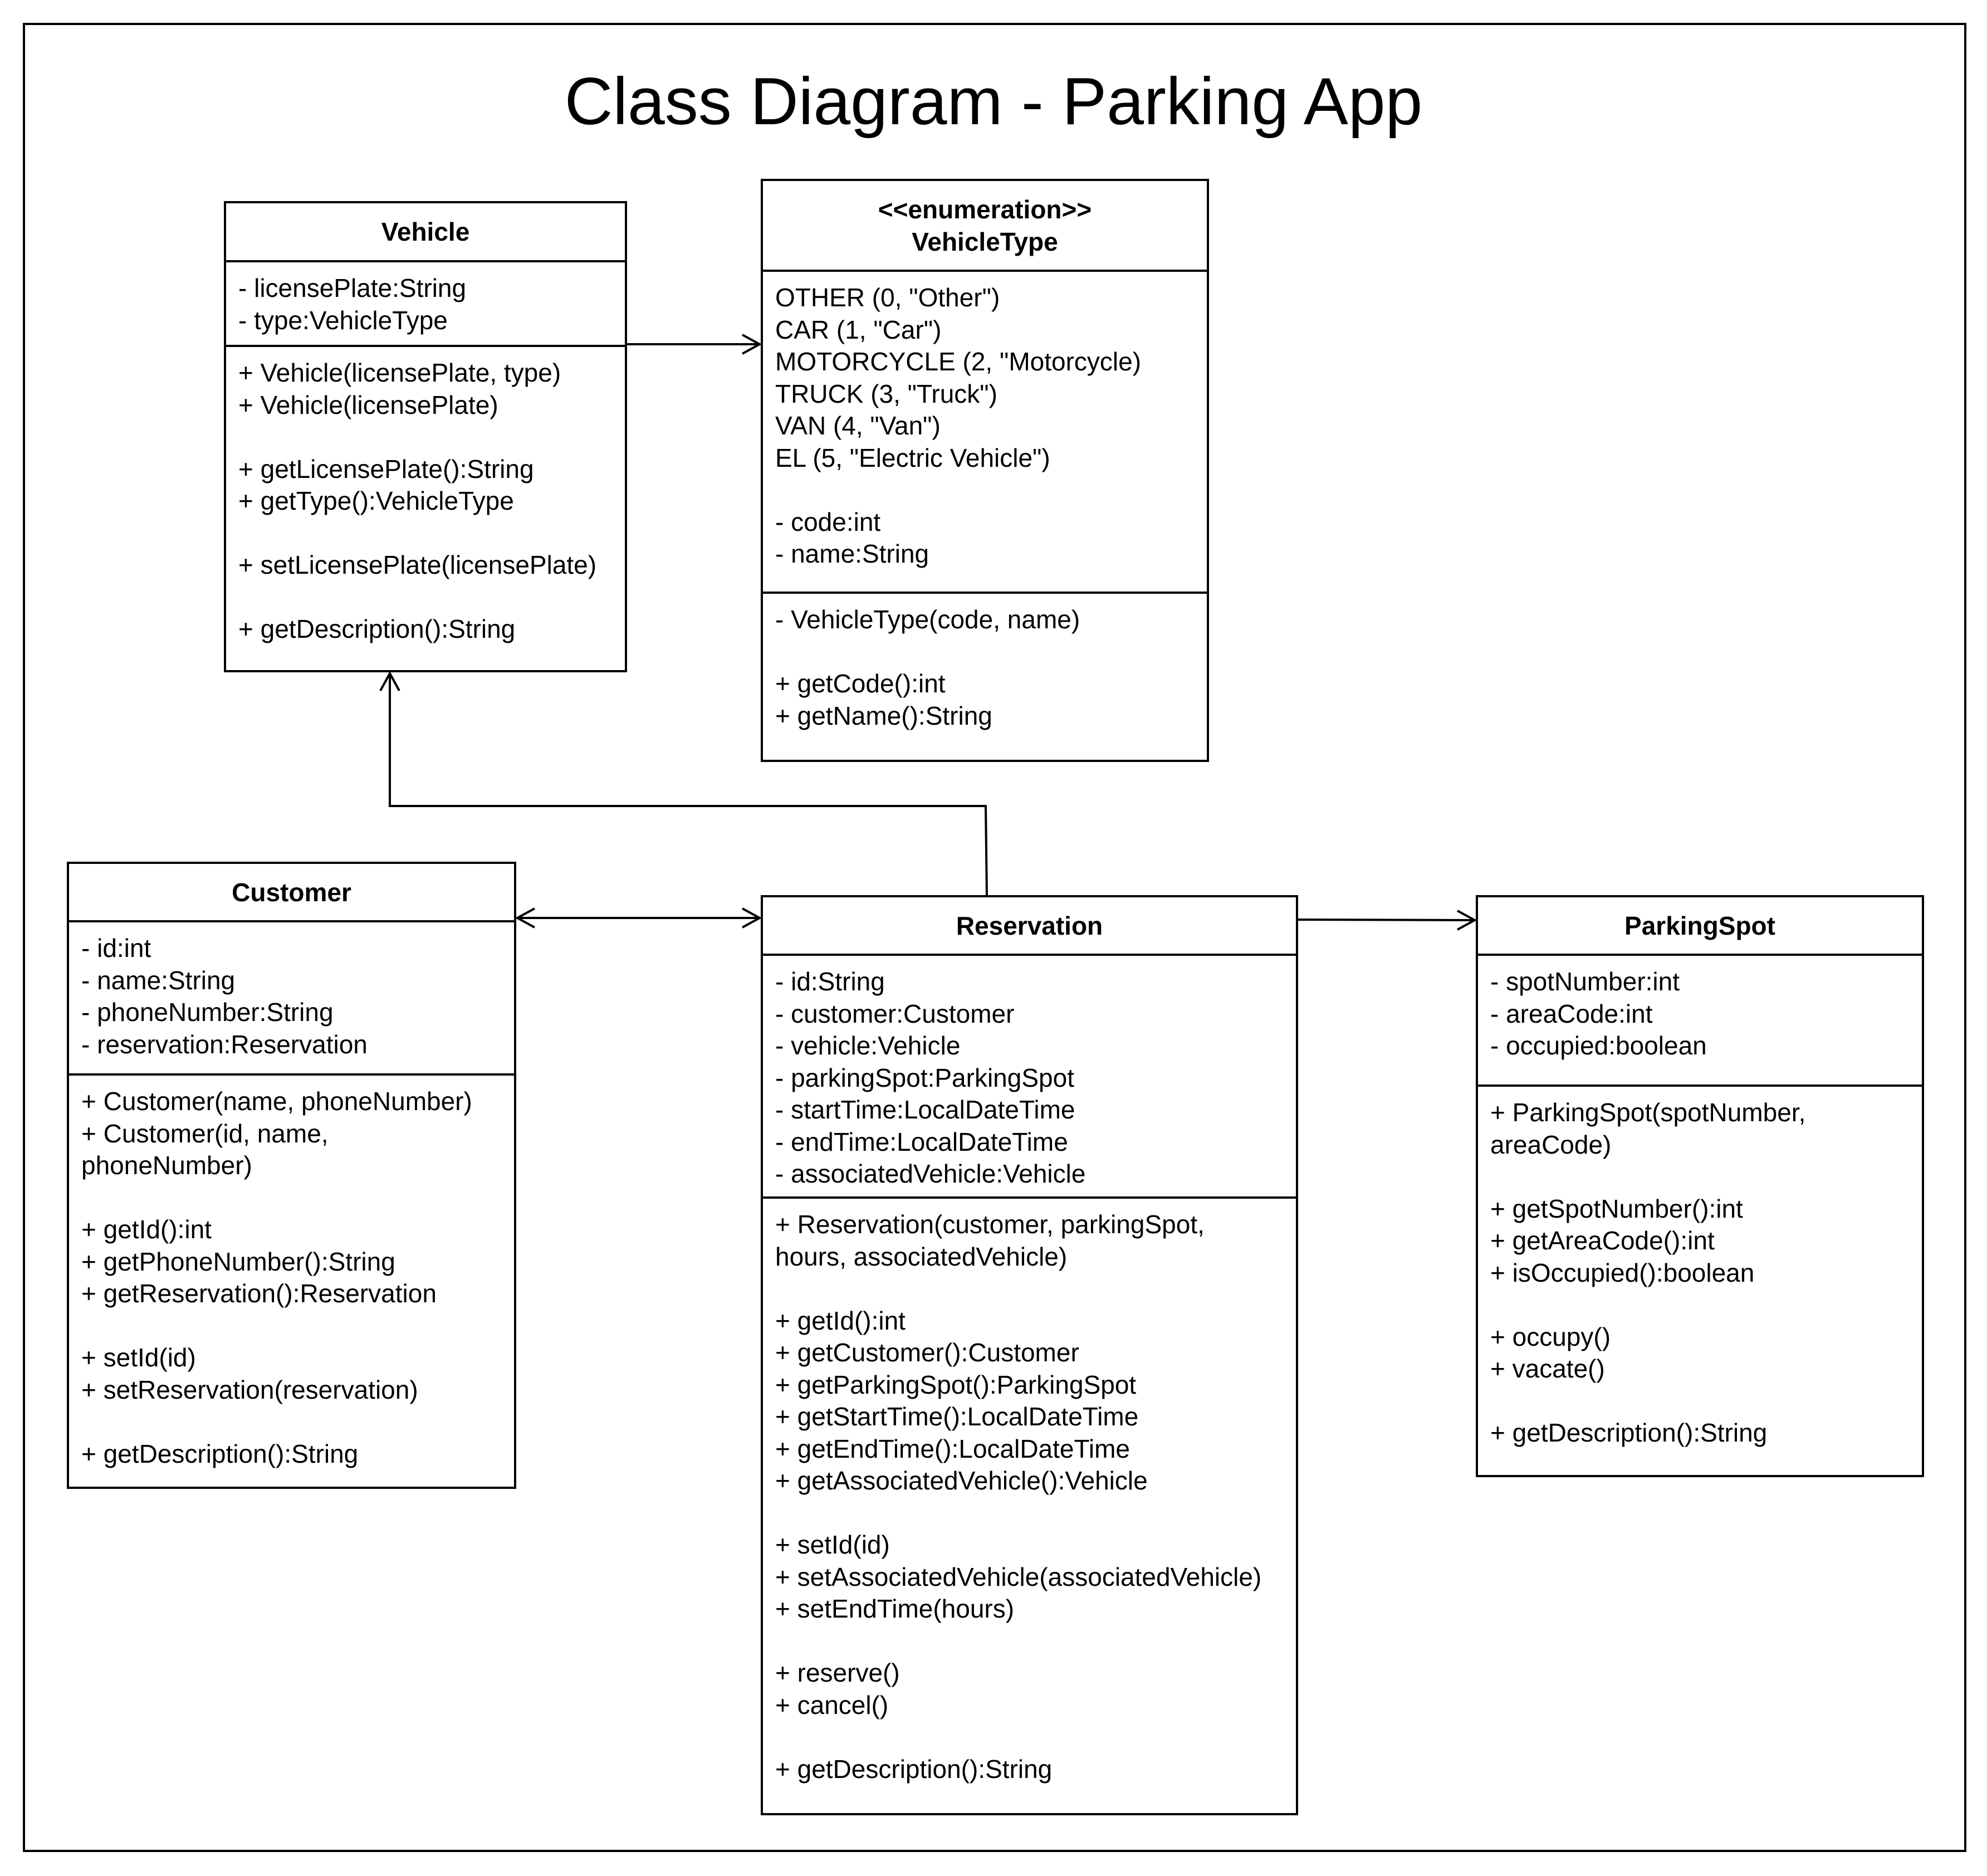 This screenshot has width=1987, height=1876. I want to click on class-header: Customer, so click(292, 893).